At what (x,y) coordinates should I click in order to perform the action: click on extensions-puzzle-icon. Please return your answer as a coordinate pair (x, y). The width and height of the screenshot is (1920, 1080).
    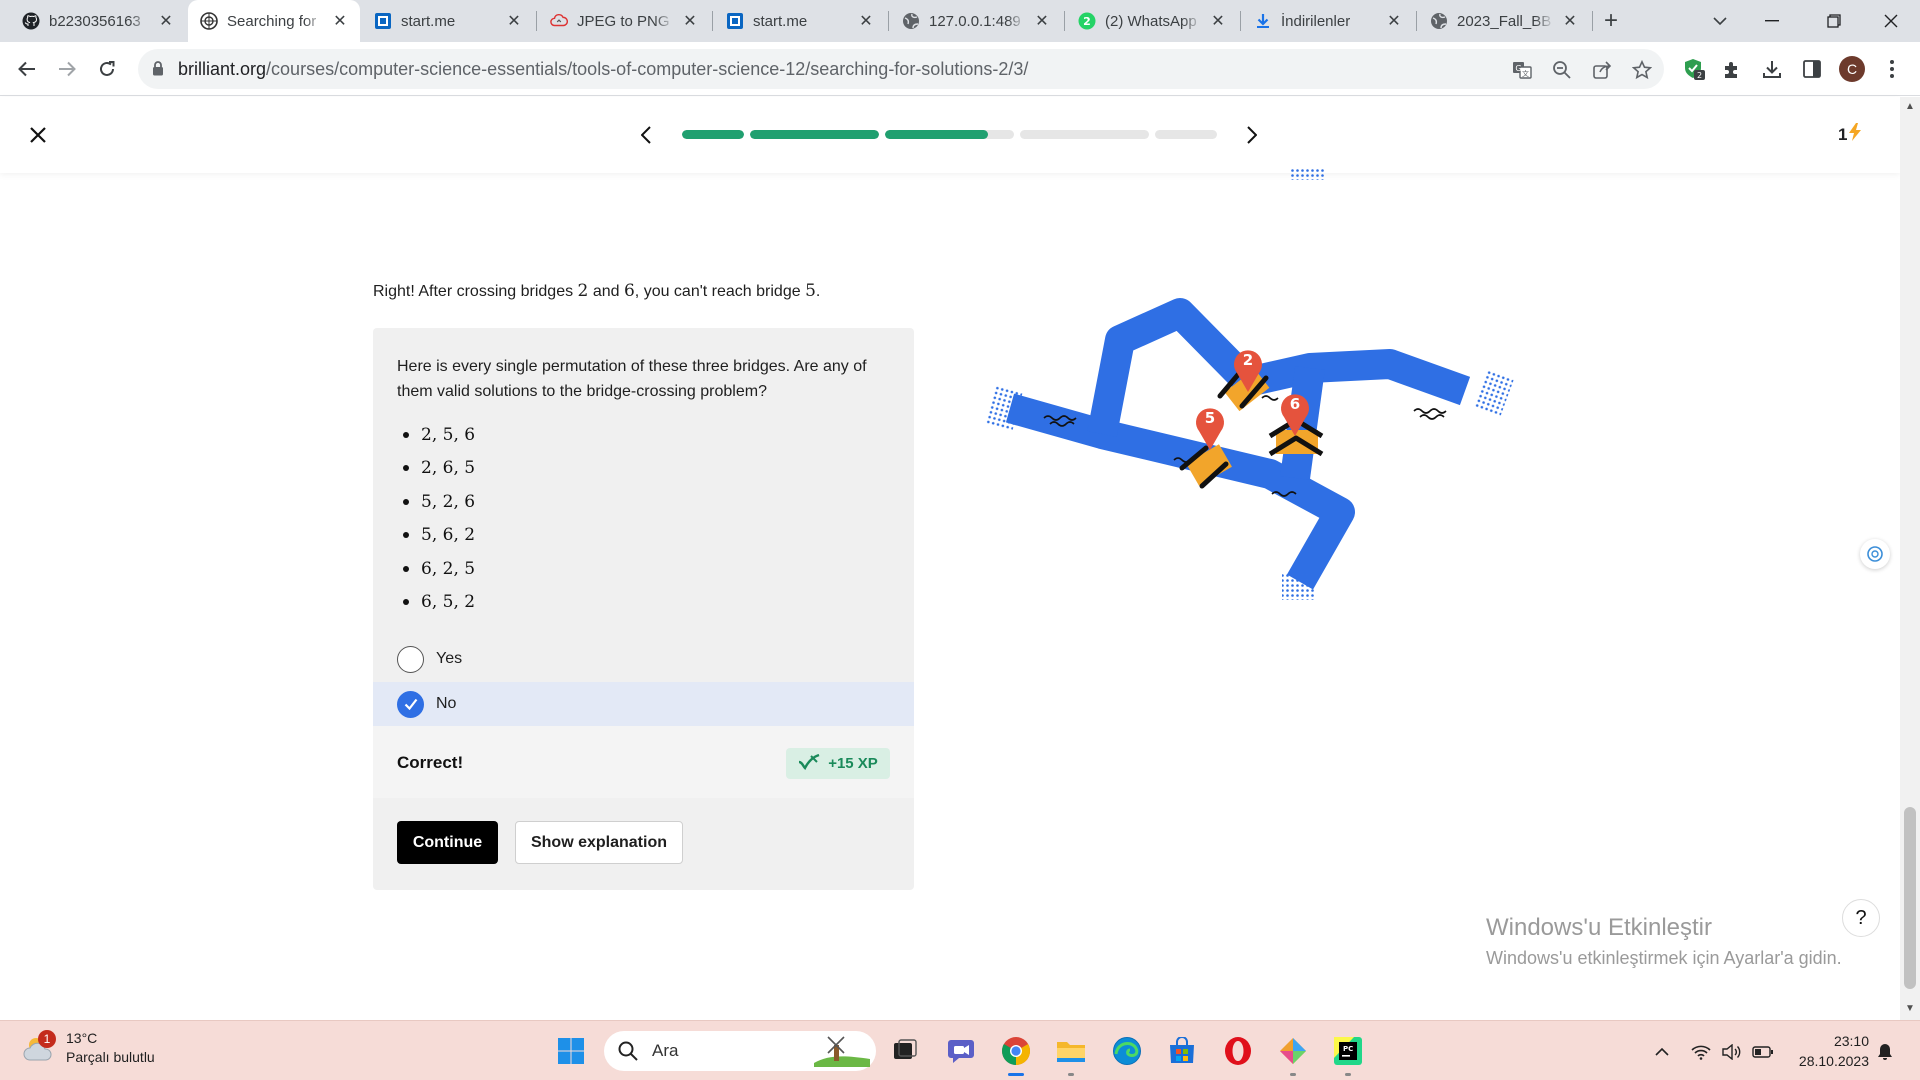
    Looking at the image, I should click on (1732, 69).